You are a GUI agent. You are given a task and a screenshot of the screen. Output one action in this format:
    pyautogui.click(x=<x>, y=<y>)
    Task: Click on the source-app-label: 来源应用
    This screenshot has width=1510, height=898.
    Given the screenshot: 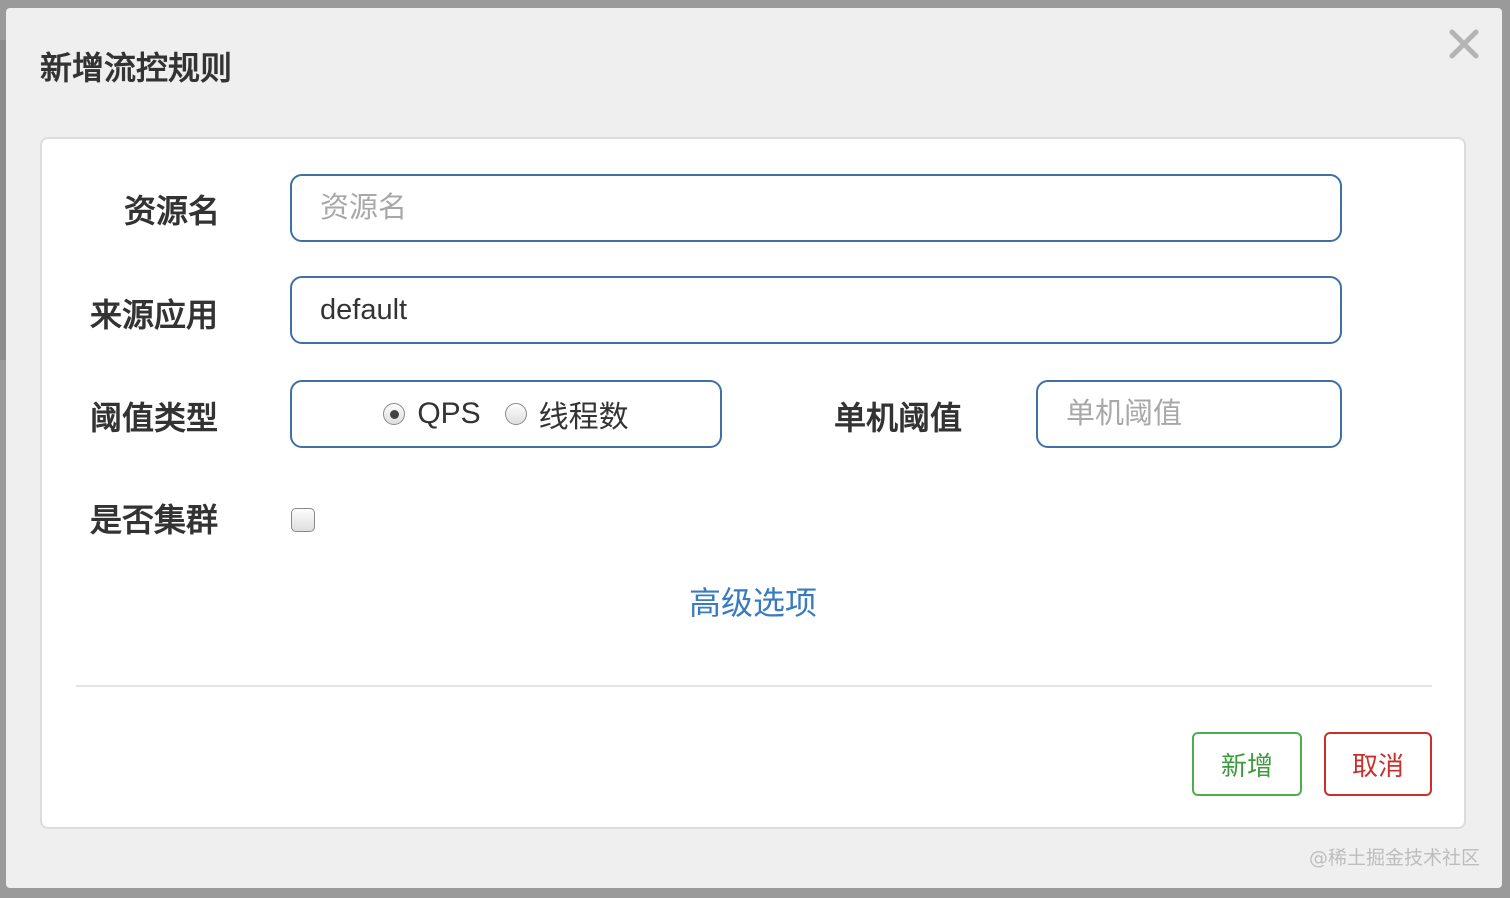 What is the action you would take?
    pyautogui.click(x=154, y=315)
    